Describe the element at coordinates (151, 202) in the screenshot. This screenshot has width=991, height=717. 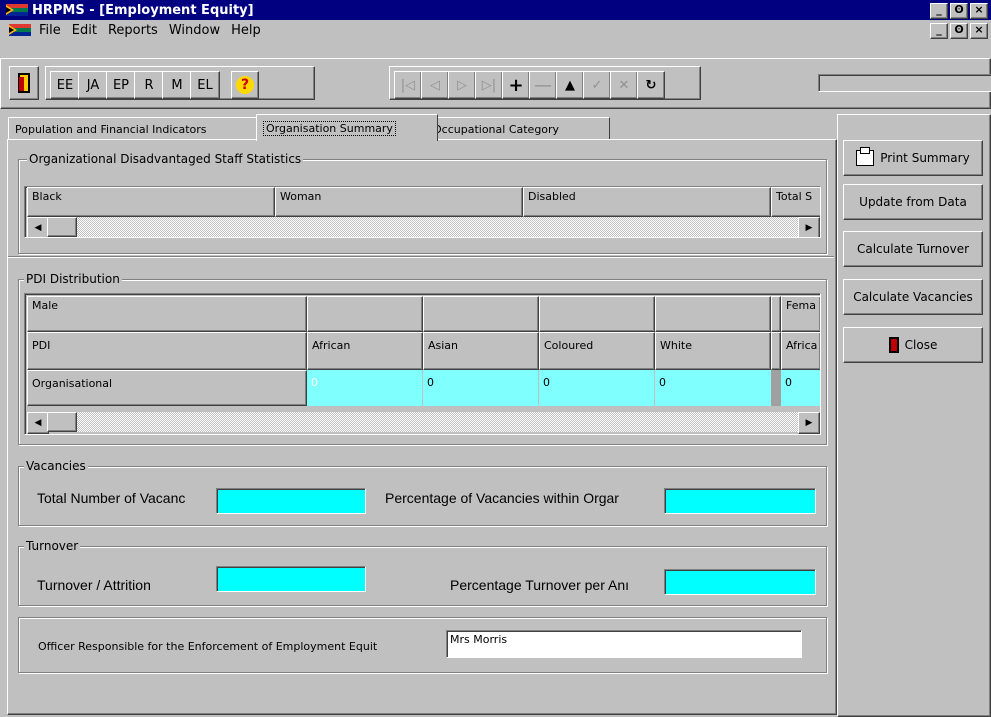
I see `column-header-black: Black` at that location.